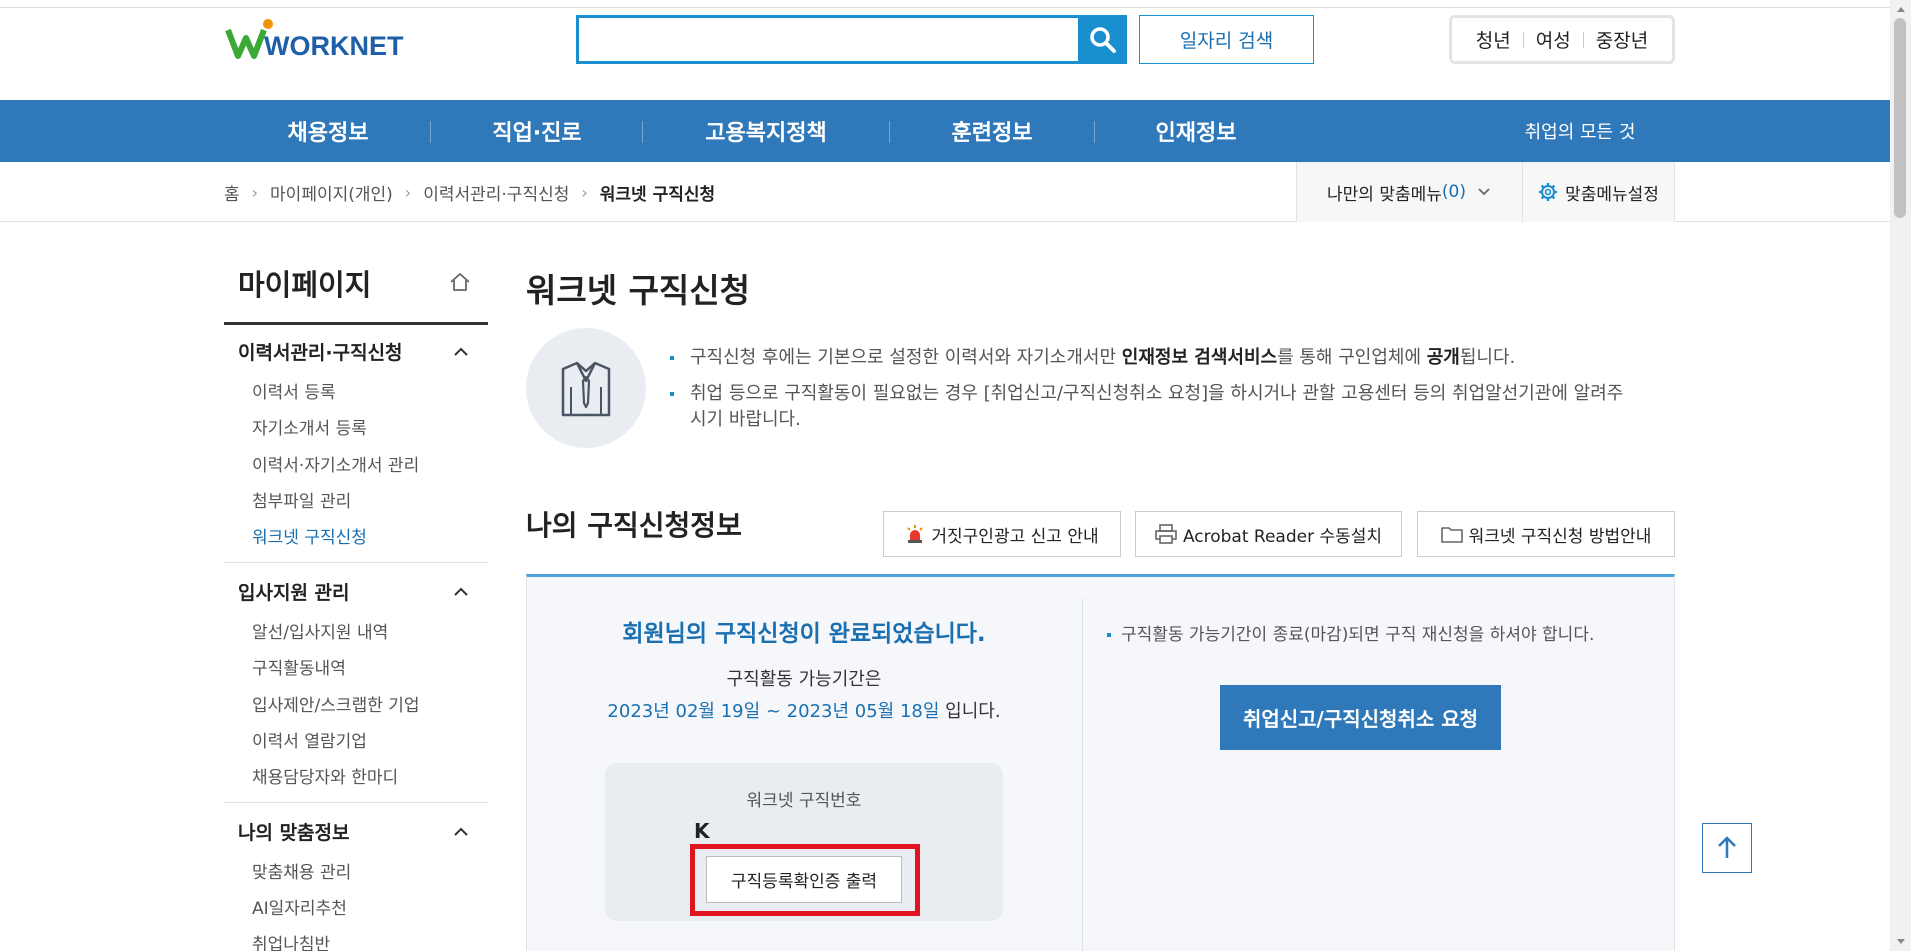 The height and width of the screenshot is (951, 1911). What do you see at coordinates (309, 739) in the screenshot?
I see `sidebar-item-viewers: 이력서 열람기업` at bounding box center [309, 739].